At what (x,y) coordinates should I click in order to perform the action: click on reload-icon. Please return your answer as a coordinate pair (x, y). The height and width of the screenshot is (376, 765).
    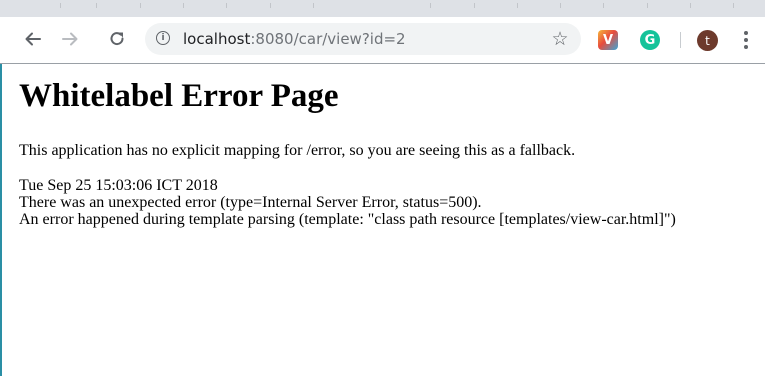
    Looking at the image, I should click on (117, 39).